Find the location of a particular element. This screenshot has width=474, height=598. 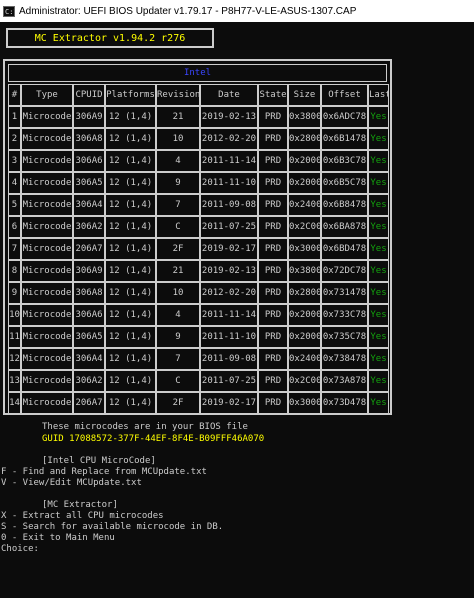

cell-date: 2011-09-08 is located at coordinates (229, 359).